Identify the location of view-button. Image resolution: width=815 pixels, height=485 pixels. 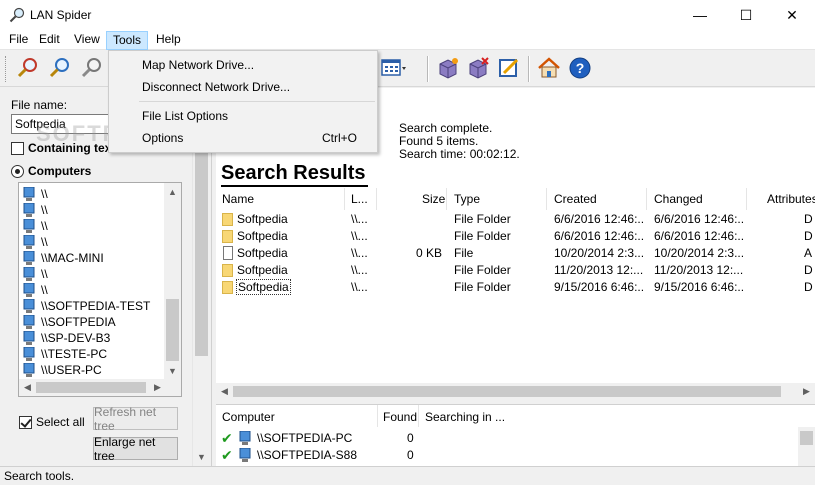
(394, 68).